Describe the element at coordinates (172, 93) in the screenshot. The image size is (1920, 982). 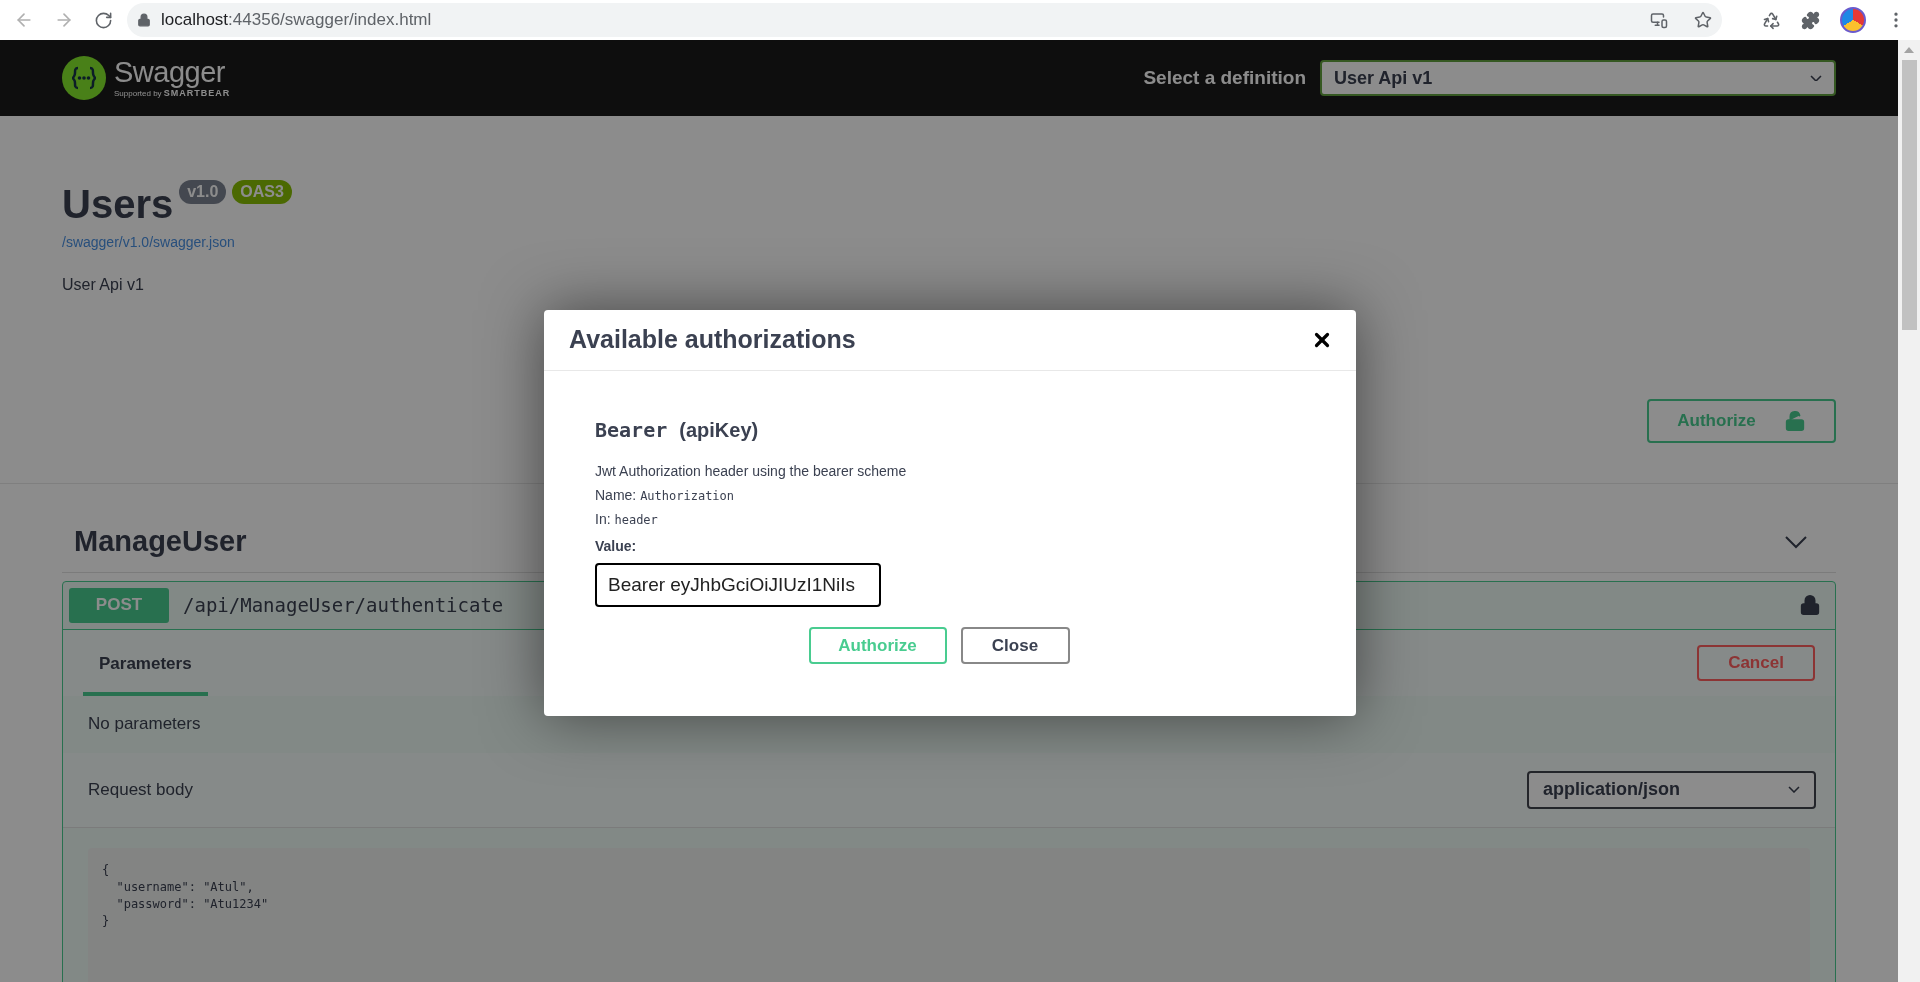
I see `logo-subtitle: Supported by SMARTBEAR` at that location.